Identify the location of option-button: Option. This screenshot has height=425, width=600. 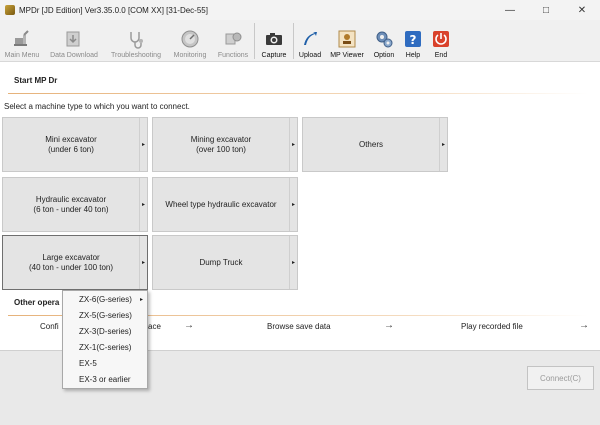
(384, 41).